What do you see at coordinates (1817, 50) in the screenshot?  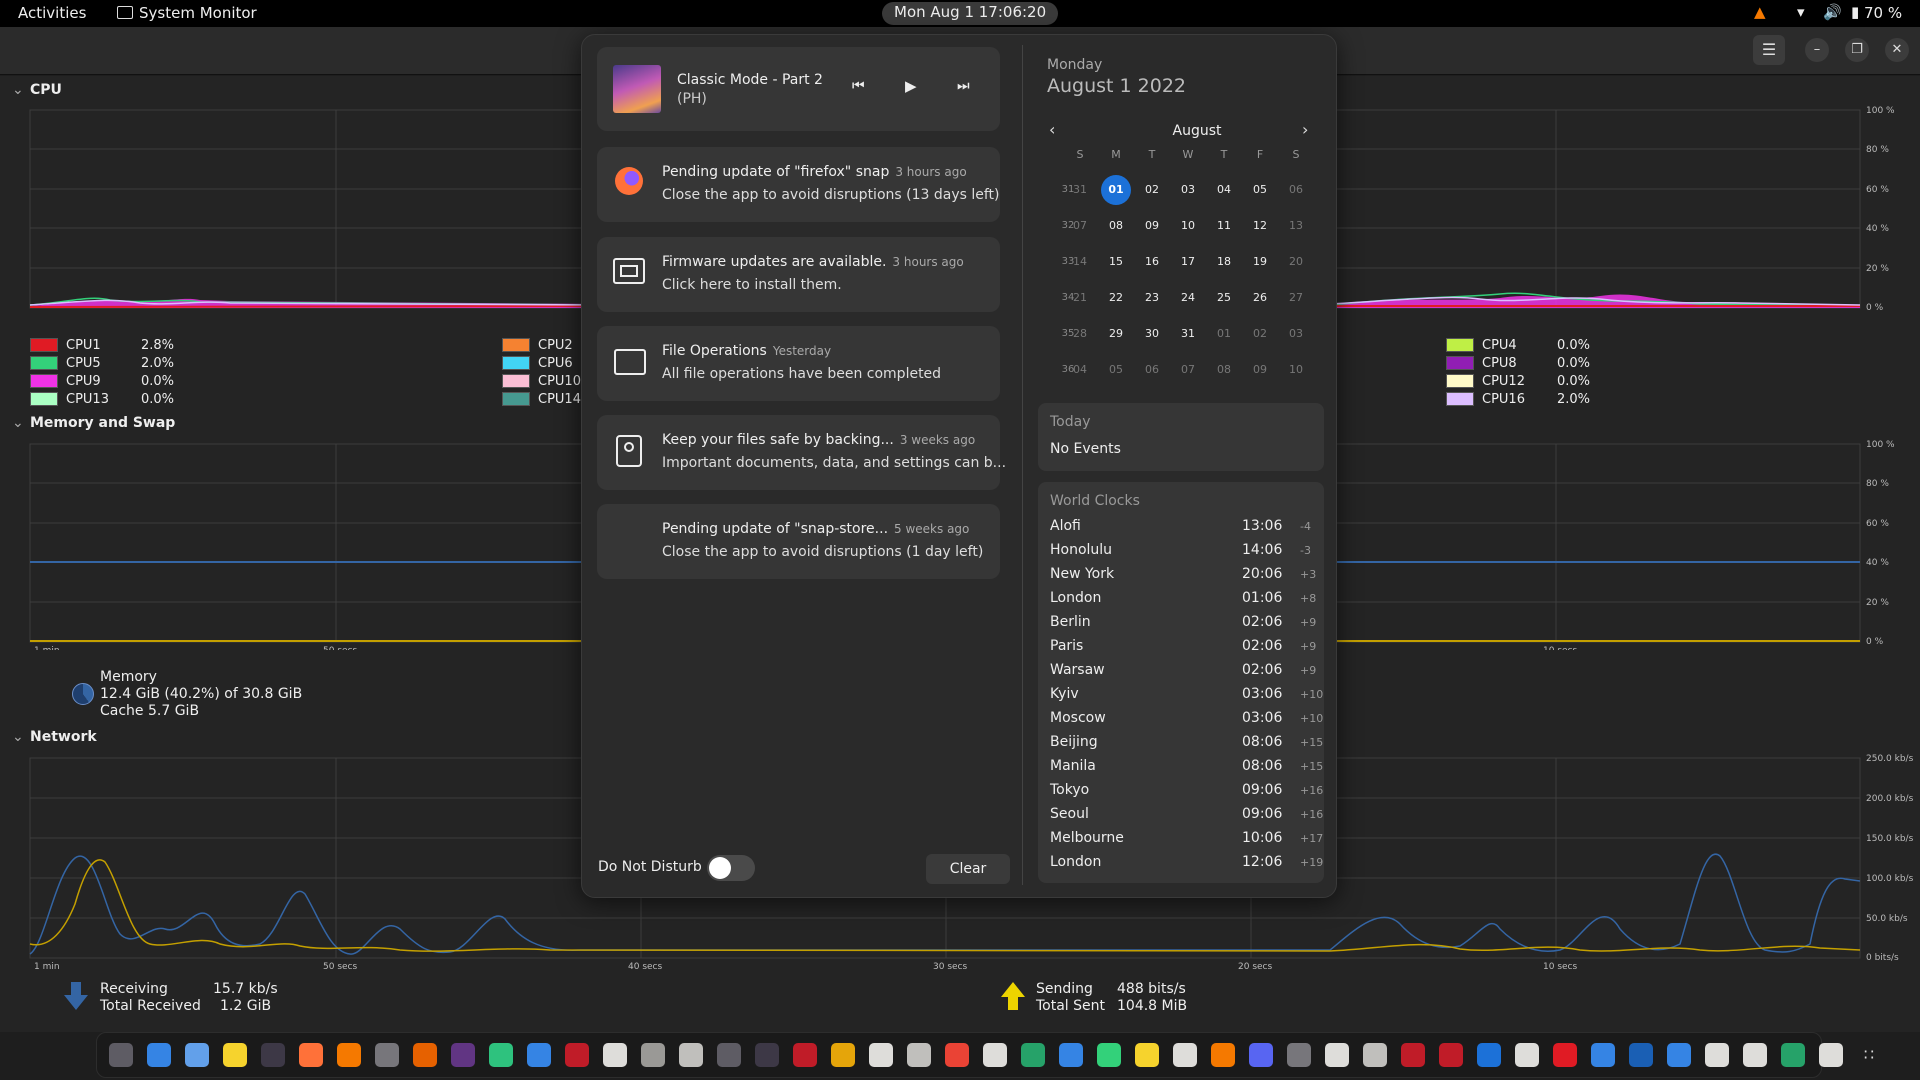 I see `minimize-button: –` at bounding box center [1817, 50].